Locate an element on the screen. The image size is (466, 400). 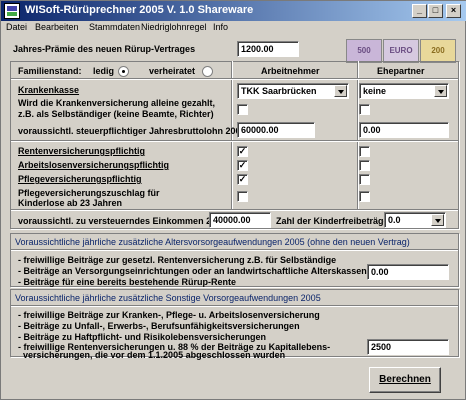
menu-bearbeiten: Bearbeiten is located at coordinates (57, 27).